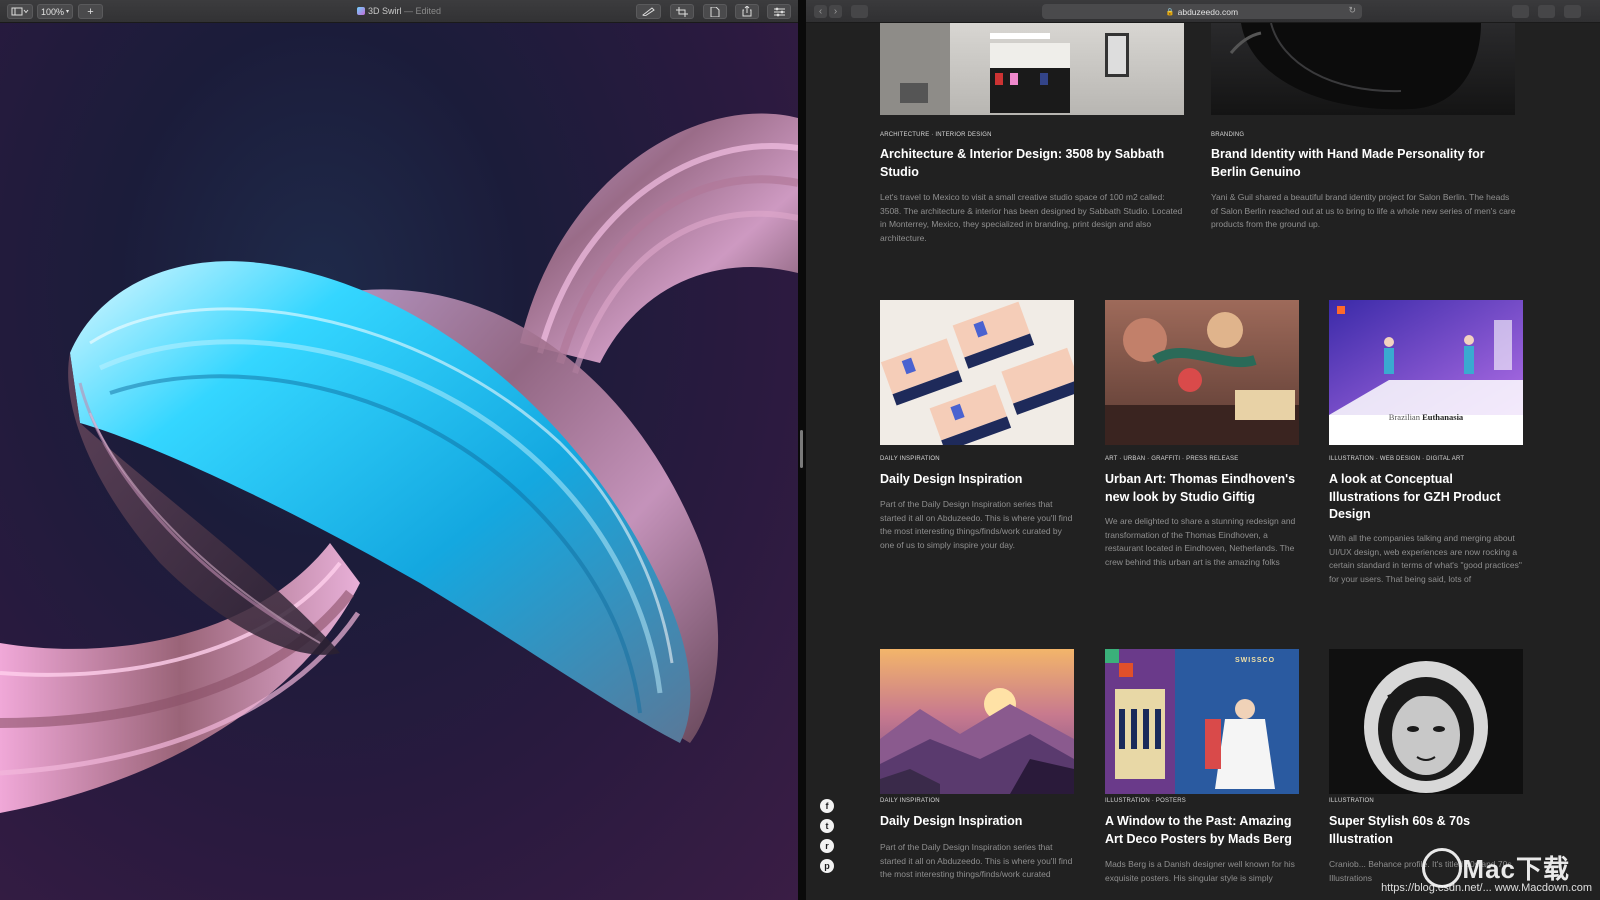  I want to click on add-button: +, so click(90, 11).